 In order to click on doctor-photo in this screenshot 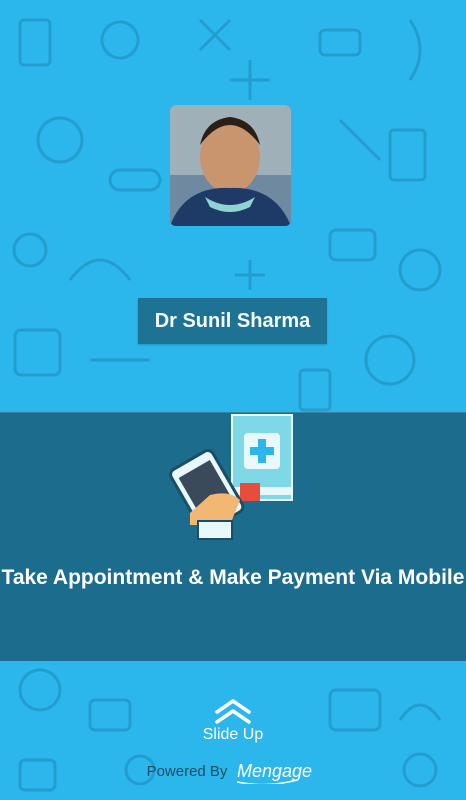, I will do `click(230, 165)`.